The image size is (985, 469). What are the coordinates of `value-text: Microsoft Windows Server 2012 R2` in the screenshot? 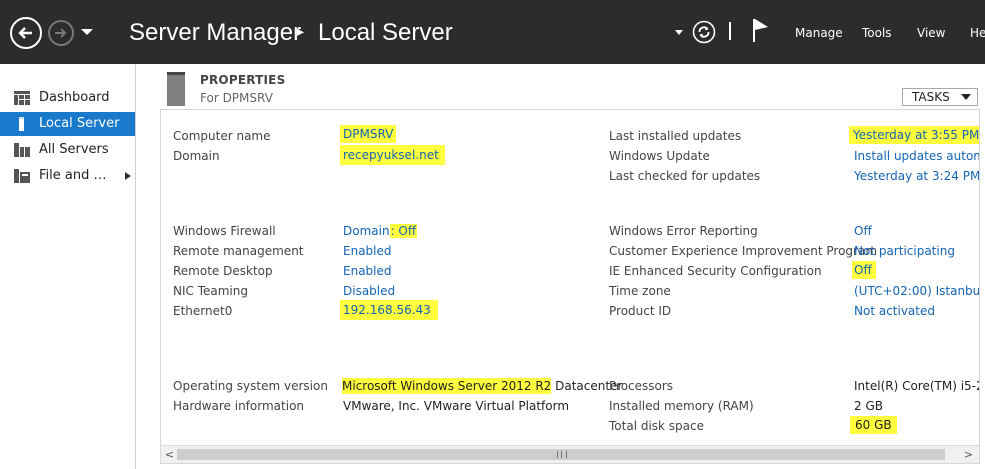 It's located at (447, 386).